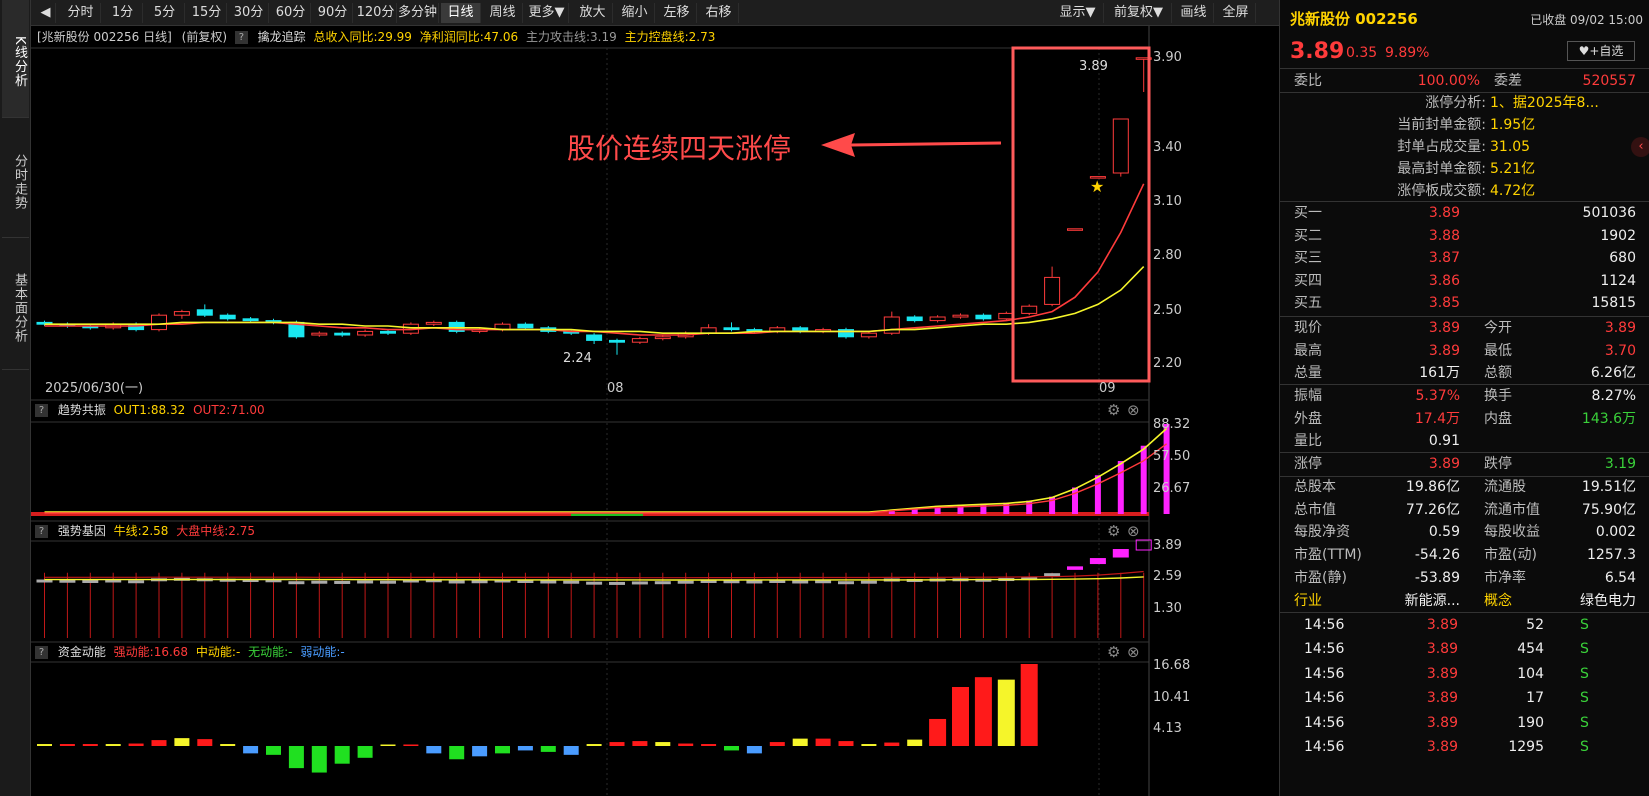  What do you see at coordinates (1513, 169) in the screenshot?
I see `analysis-value: 5.21亿` at bounding box center [1513, 169].